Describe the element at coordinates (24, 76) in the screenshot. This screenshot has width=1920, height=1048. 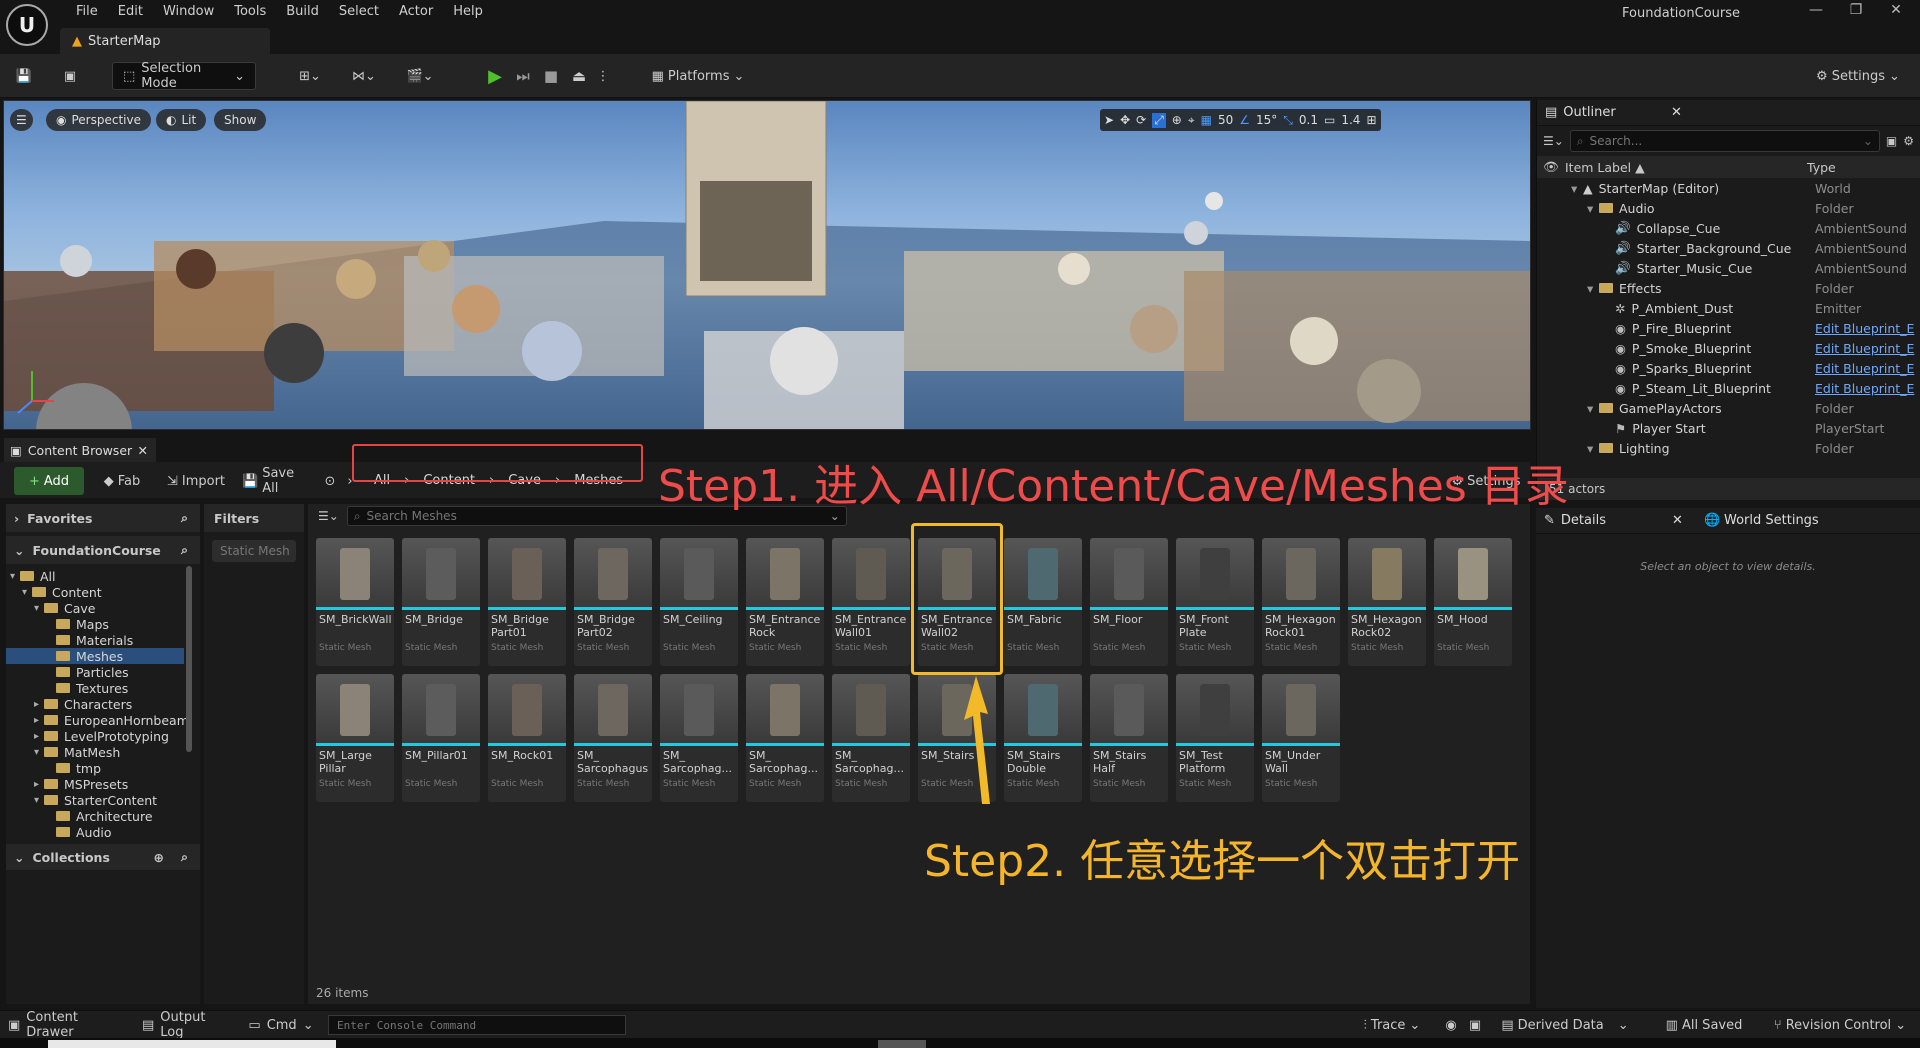
I see `save-icon: 💾` at that location.